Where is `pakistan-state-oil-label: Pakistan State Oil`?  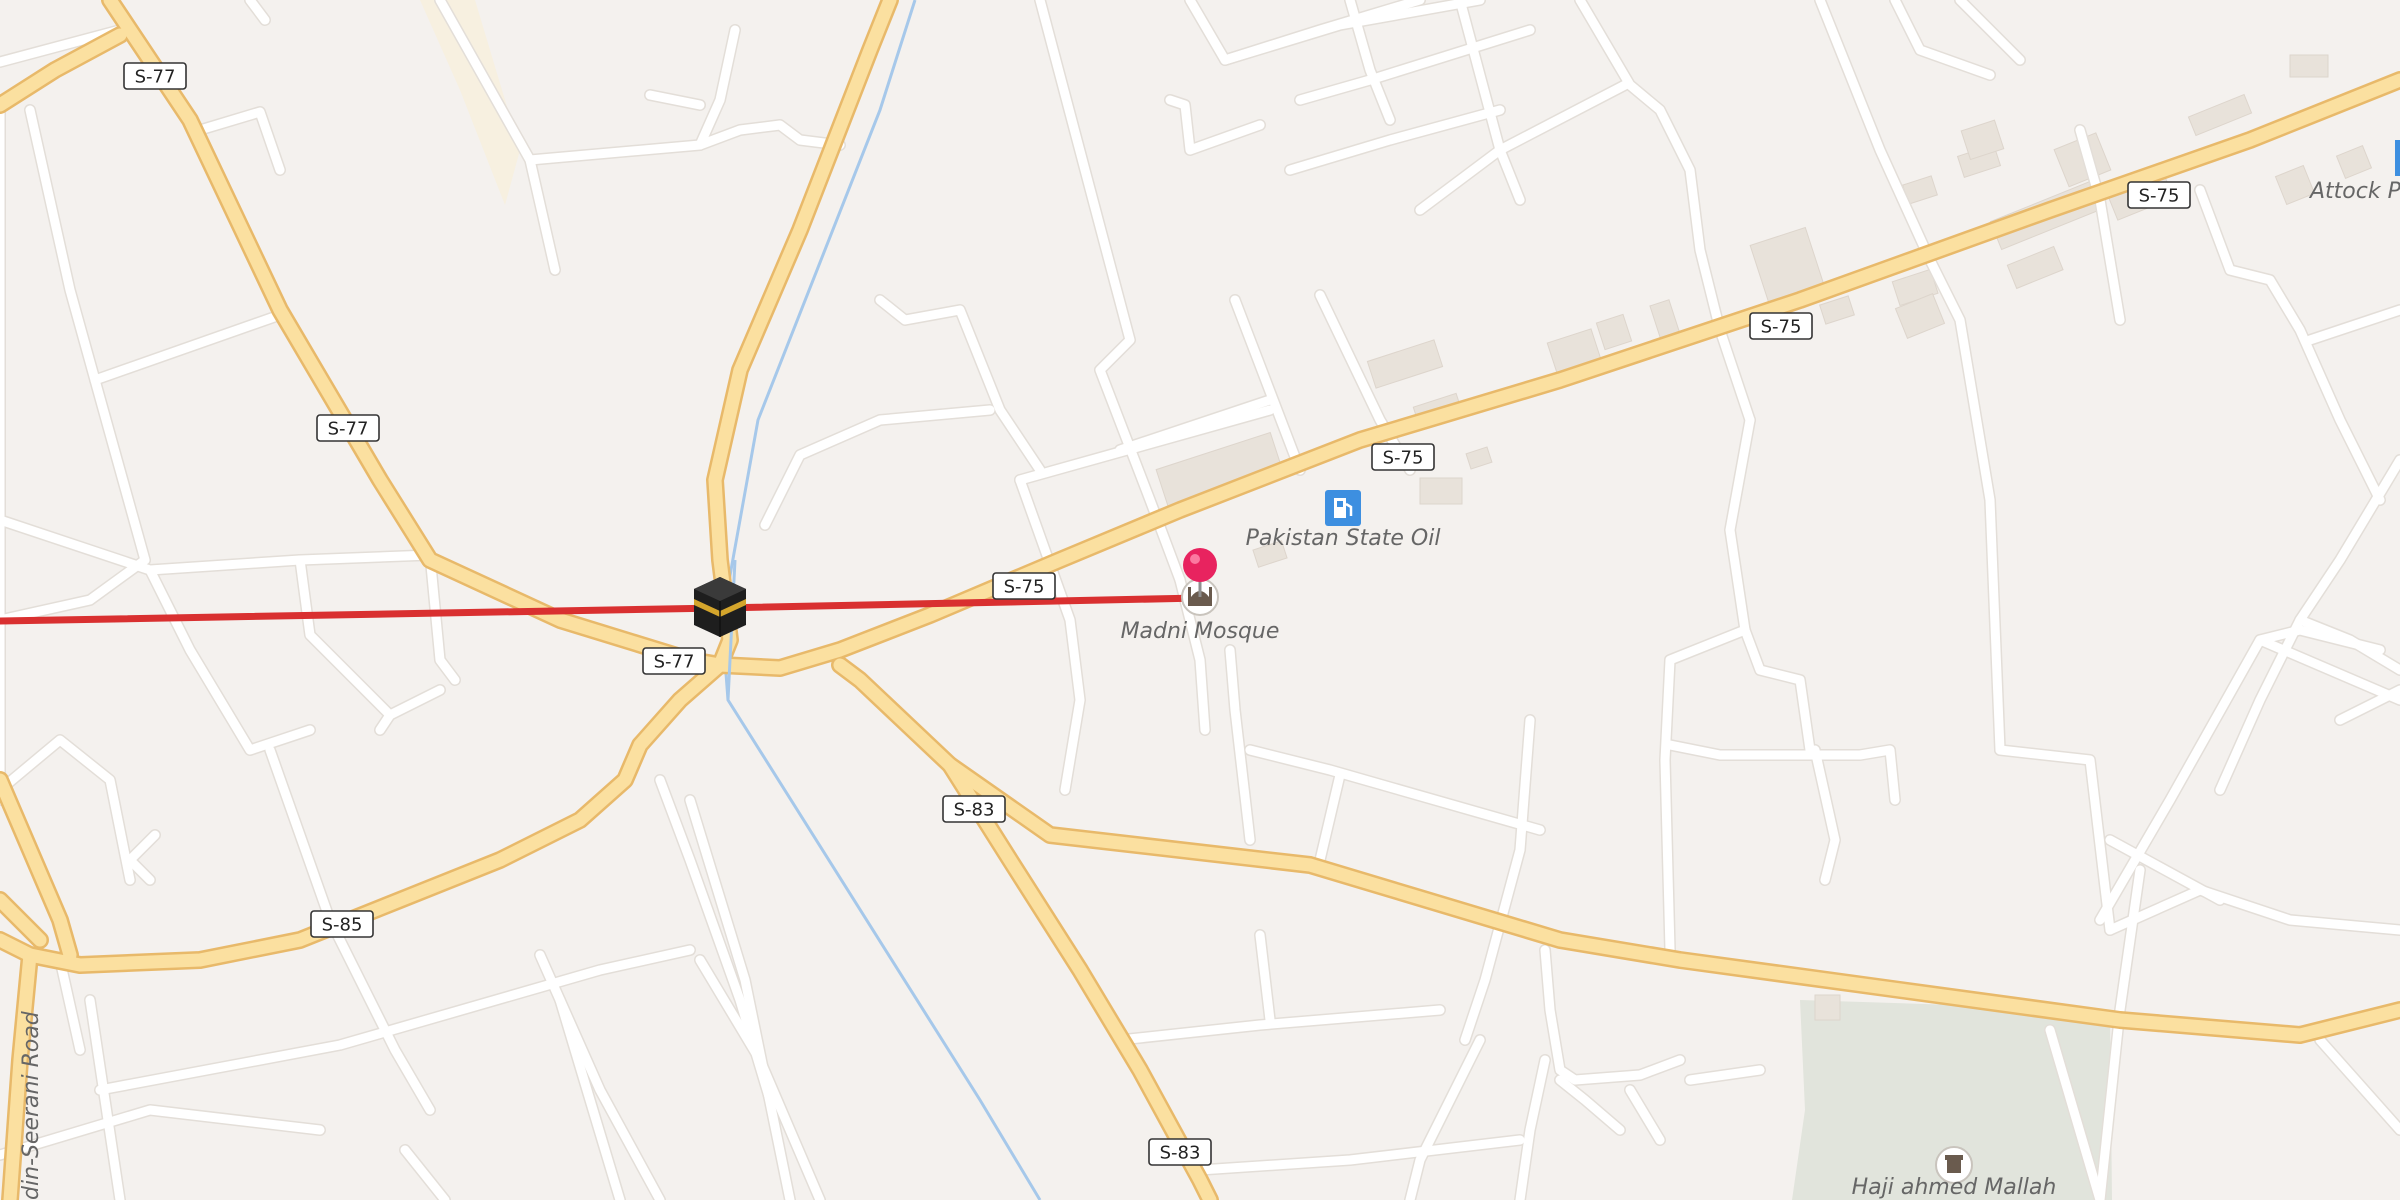 pakistan-state-oil-label: Pakistan State Oil is located at coordinates (1343, 538).